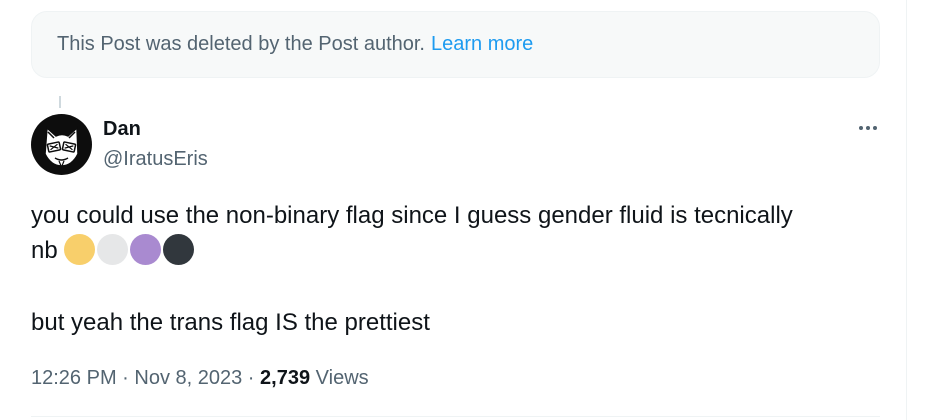 Image resolution: width=939 pixels, height=420 pixels. I want to click on post-metadata: 12:26 PM · Nov 8, 2023 · 2,739 Views, so click(200, 378).